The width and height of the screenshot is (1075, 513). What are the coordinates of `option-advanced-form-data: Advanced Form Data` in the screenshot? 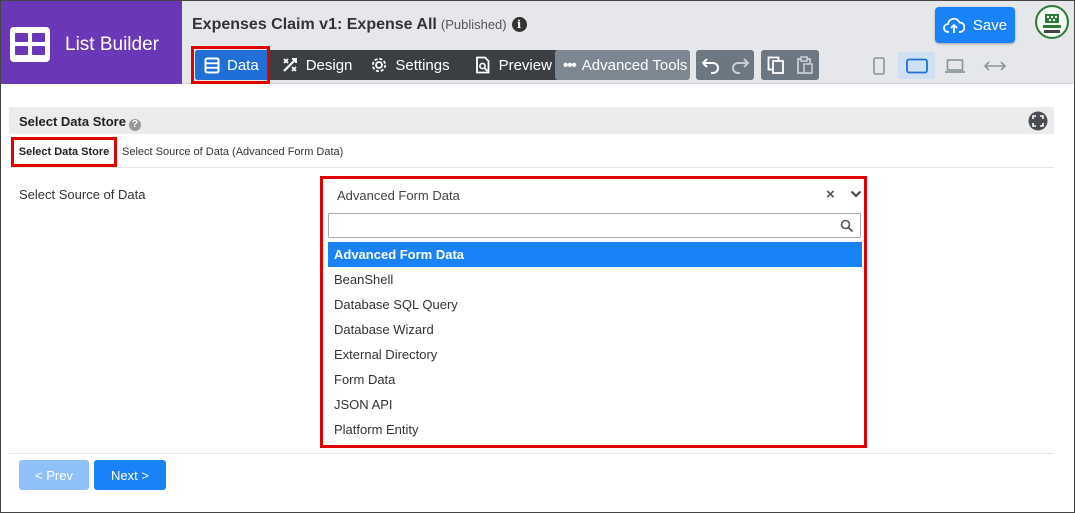 It's located at (595, 254).